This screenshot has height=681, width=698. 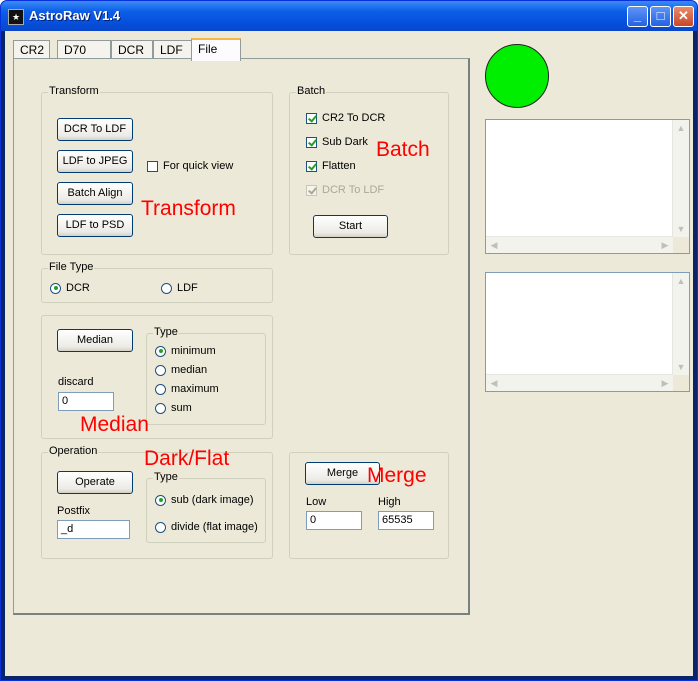 What do you see at coordinates (389, 502) in the screenshot?
I see `high-label: High` at bounding box center [389, 502].